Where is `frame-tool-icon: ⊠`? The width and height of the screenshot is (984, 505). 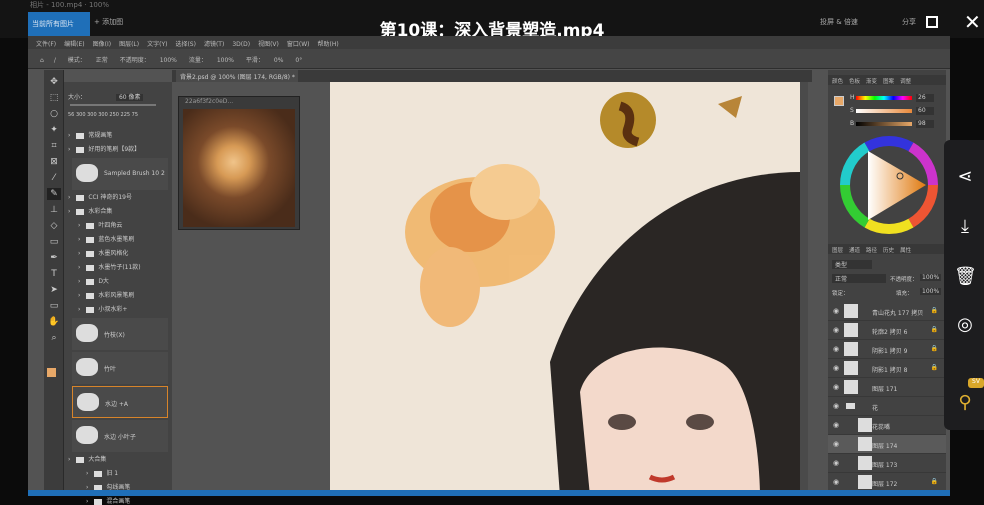
frame-tool-icon: ⊠ is located at coordinates (54, 162).